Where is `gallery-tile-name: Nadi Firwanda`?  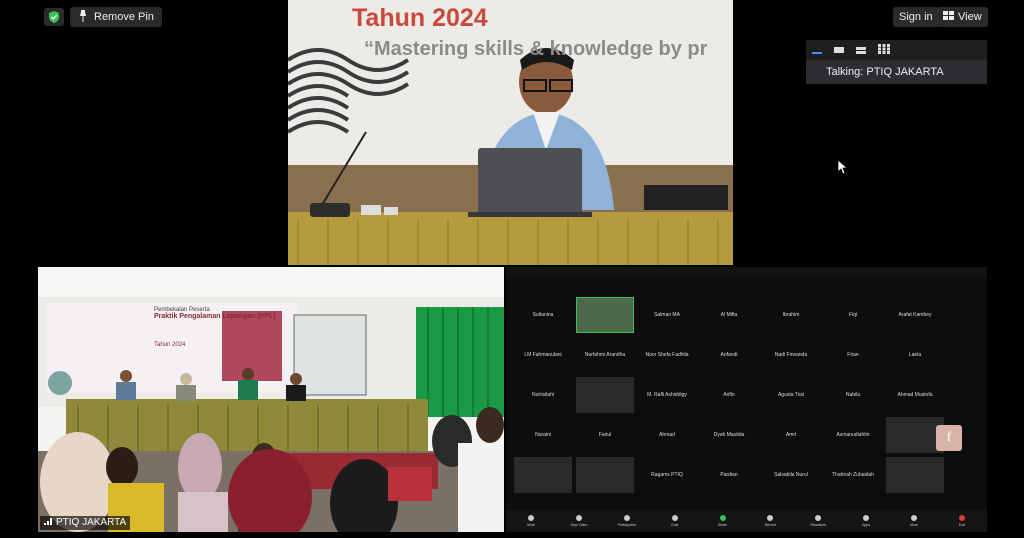 gallery-tile-name: Nadi Firwanda is located at coordinates (791, 355).